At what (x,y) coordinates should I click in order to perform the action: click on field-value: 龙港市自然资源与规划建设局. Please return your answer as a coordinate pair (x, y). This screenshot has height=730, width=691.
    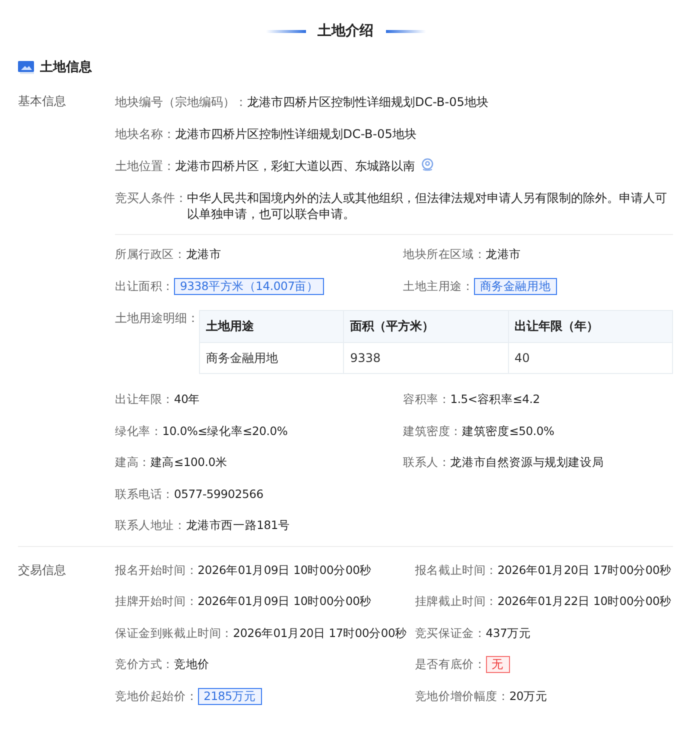
    Looking at the image, I should click on (527, 462).